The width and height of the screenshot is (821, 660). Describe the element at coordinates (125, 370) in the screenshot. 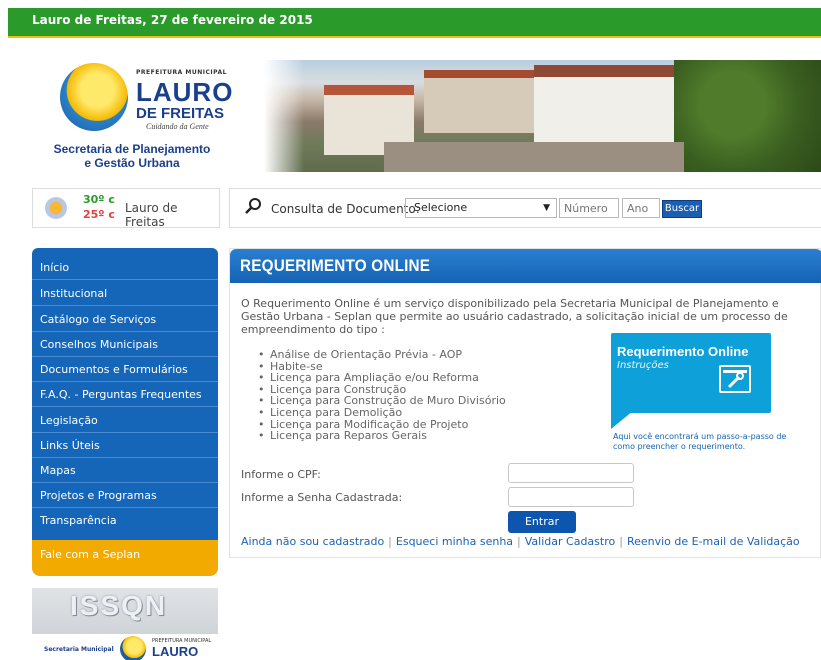

I see `sidebar-item-documentos: Documentos e Formulários` at that location.